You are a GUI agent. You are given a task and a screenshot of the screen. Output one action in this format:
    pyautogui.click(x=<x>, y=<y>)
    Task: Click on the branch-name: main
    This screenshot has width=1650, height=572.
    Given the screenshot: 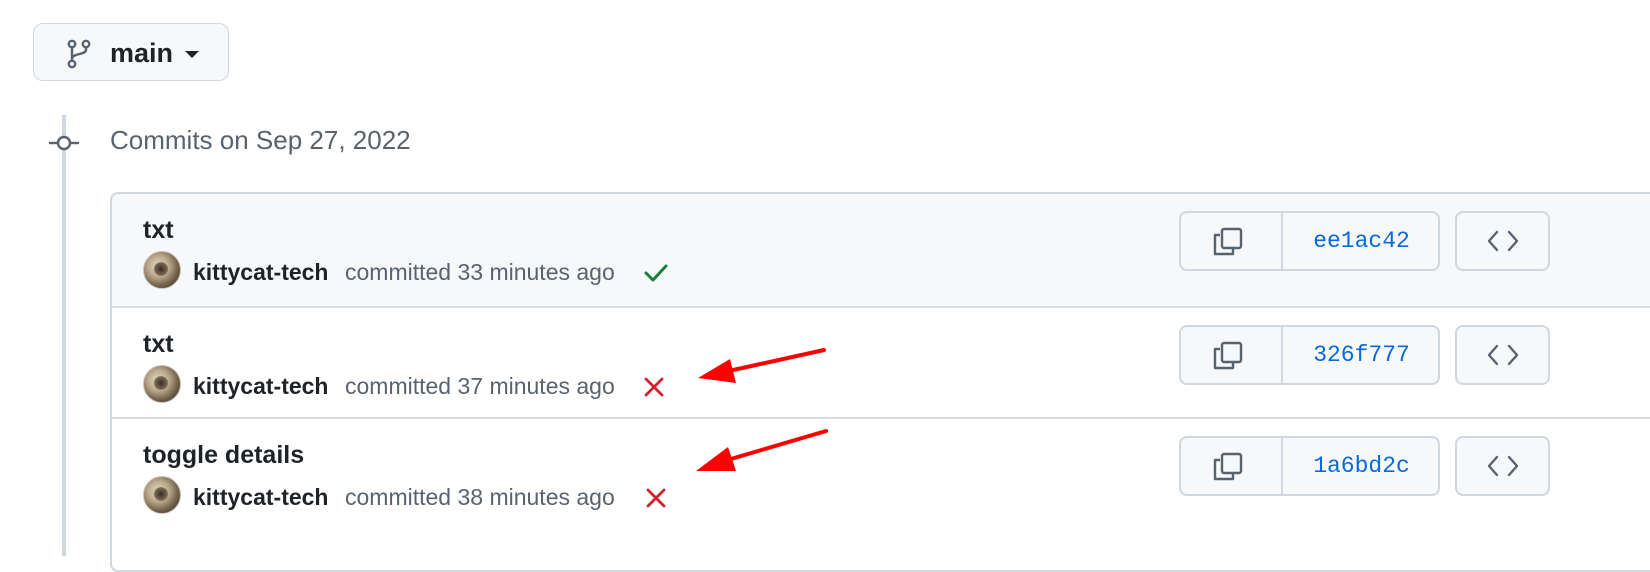 What is the action you would take?
    pyautogui.click(x=142, y=53)
    